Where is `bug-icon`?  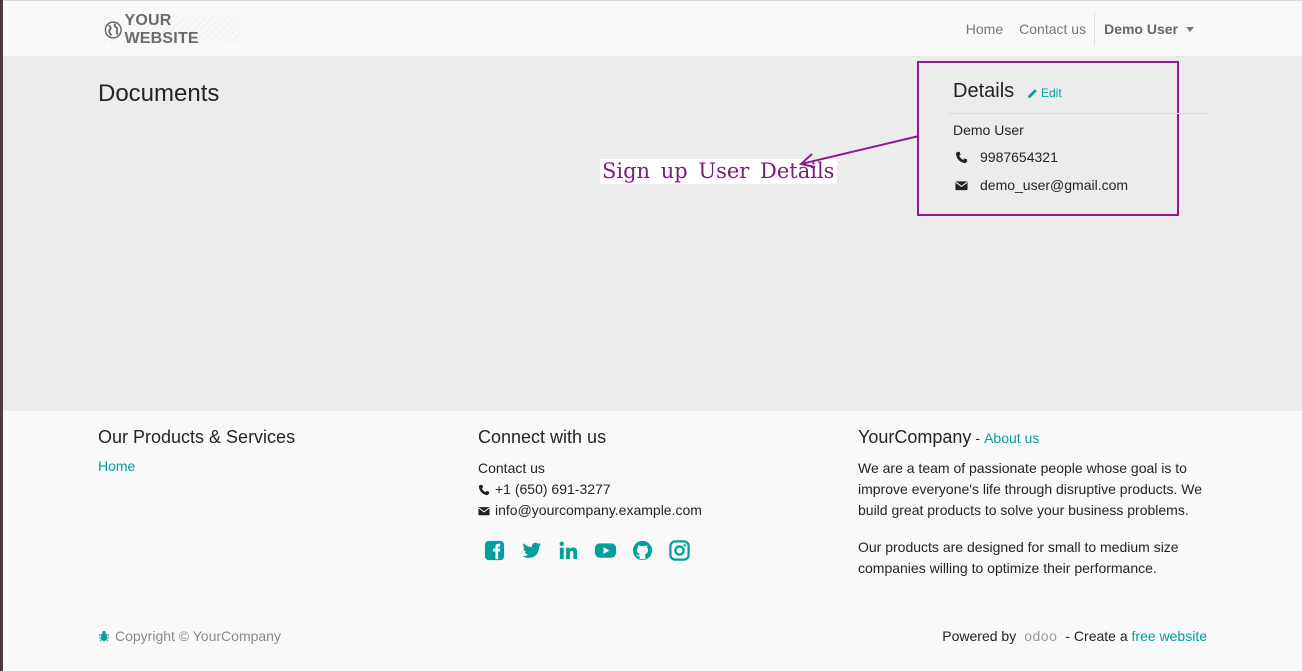
bug-icon is located at coordinates (104, 636).